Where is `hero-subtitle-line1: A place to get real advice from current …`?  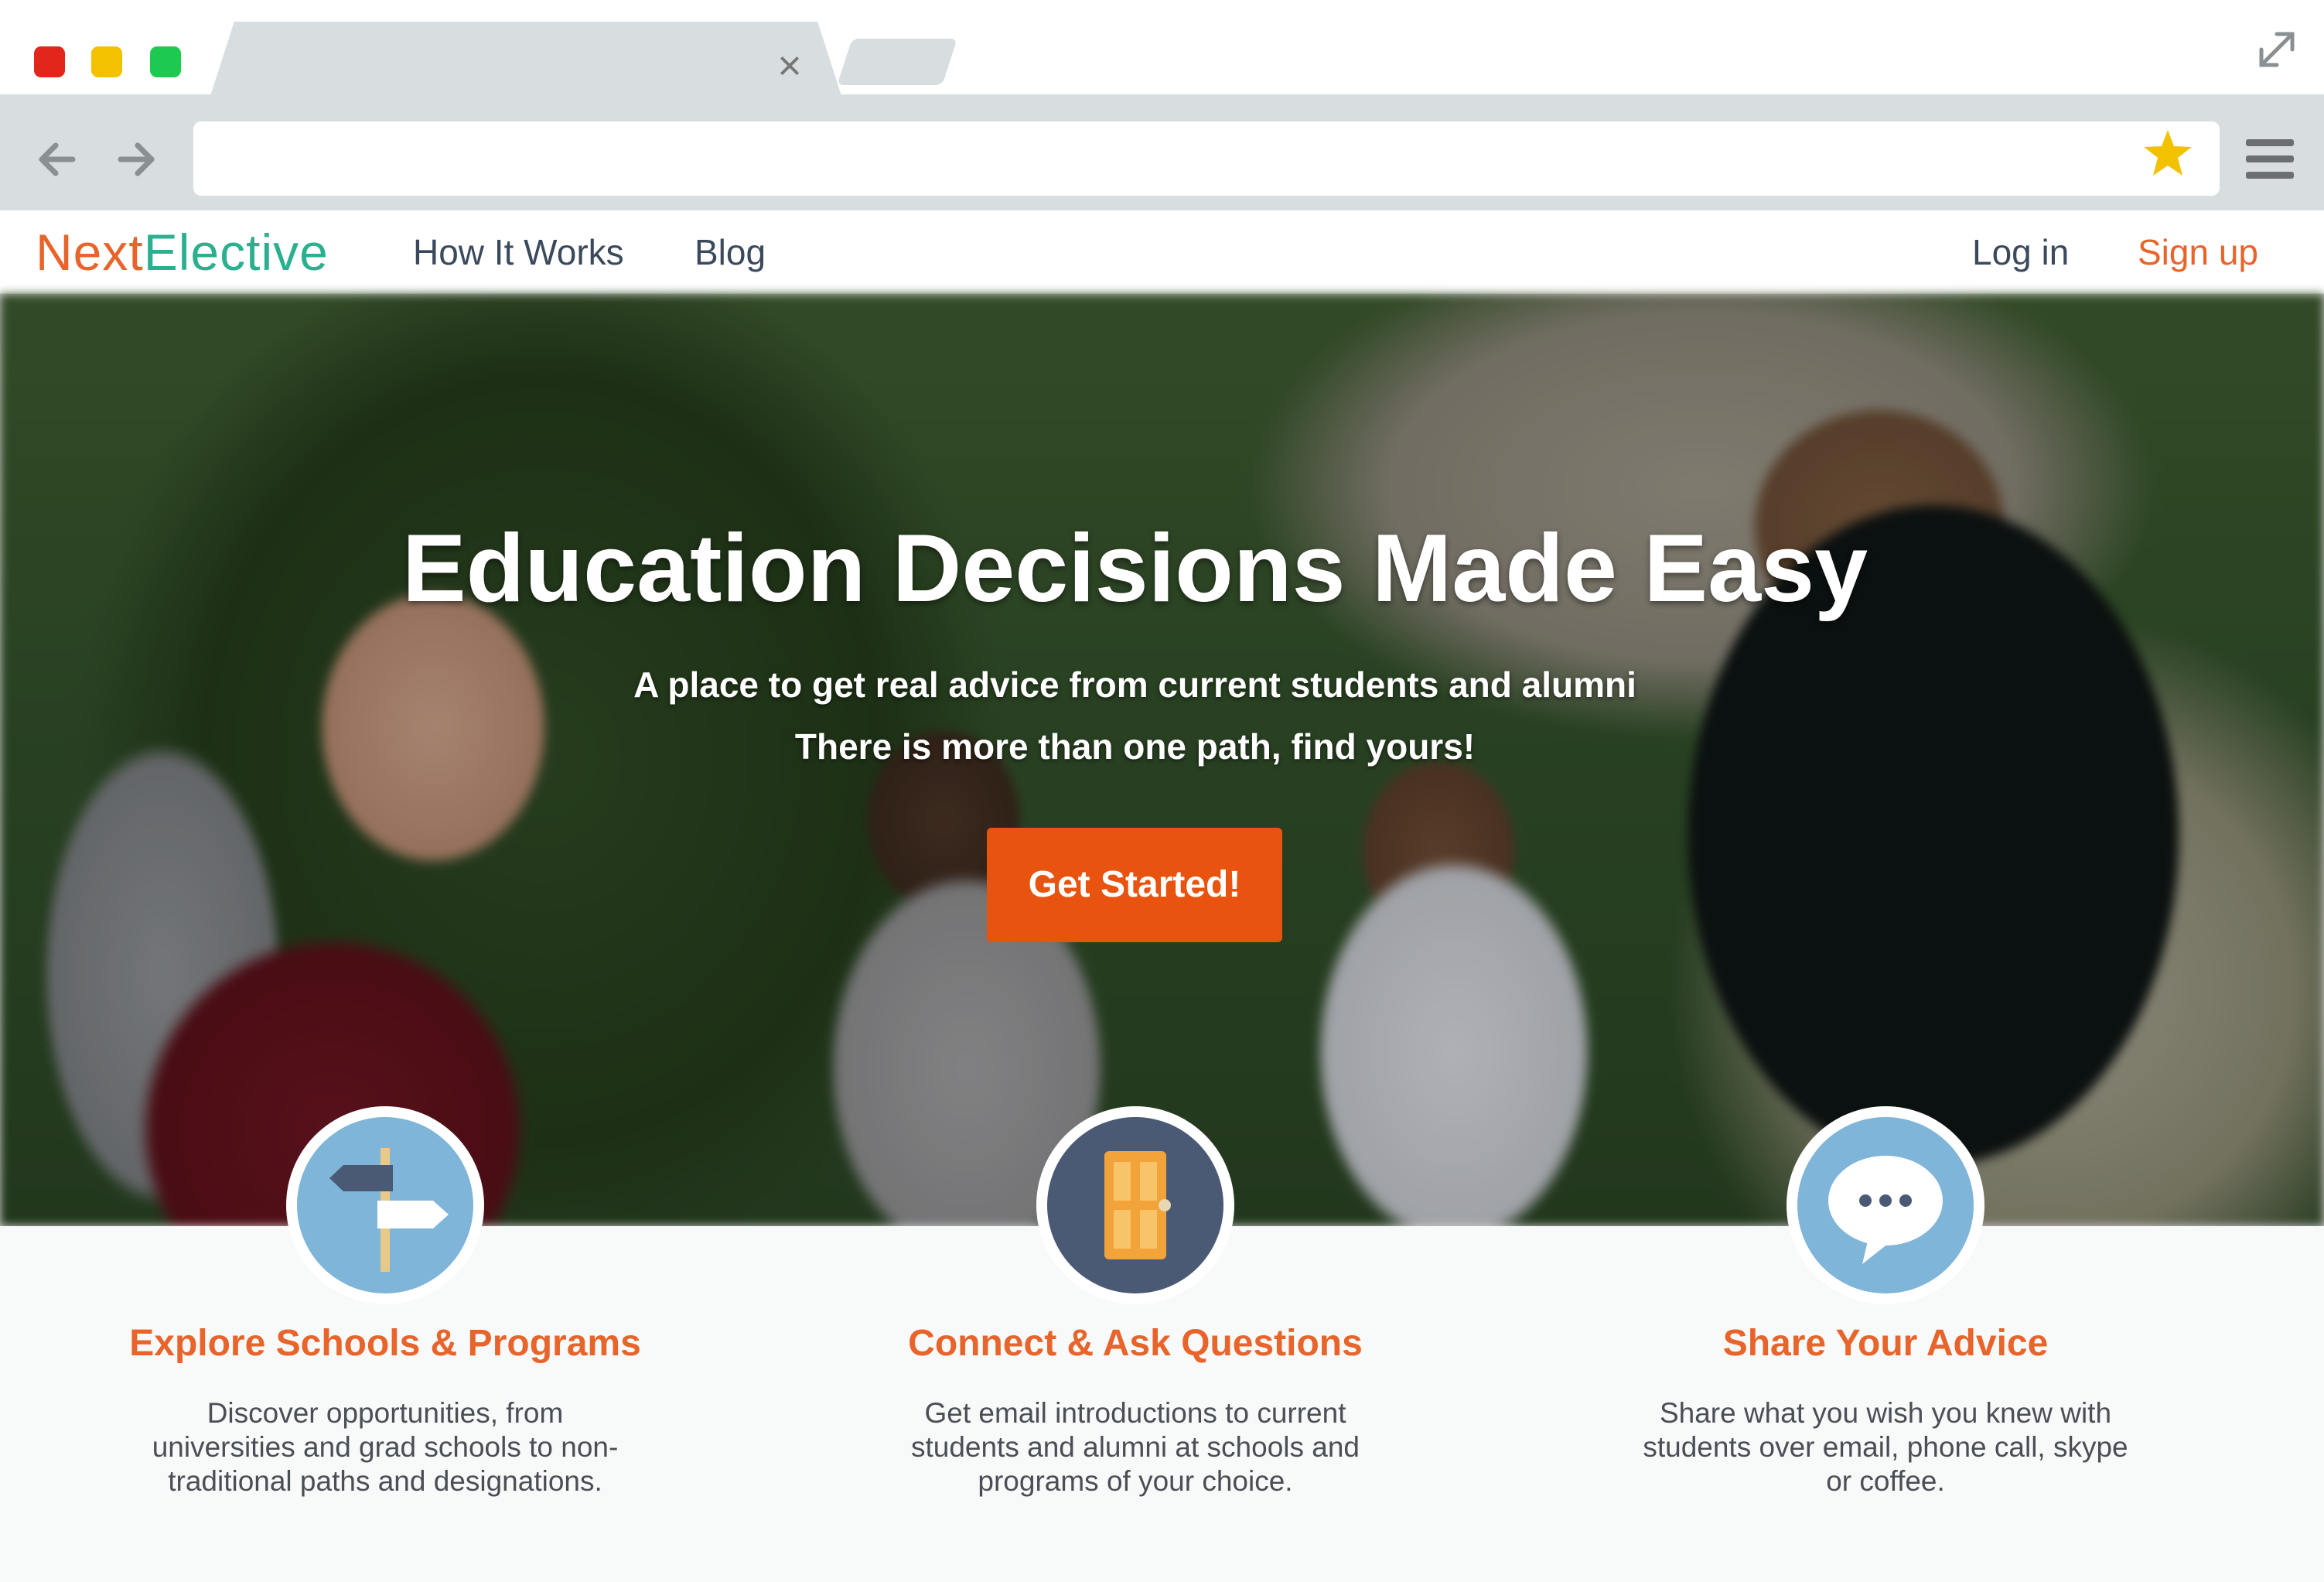 hero-subtitle-line1: A place to get real advice from current … is located at coordinates (1134, 685).